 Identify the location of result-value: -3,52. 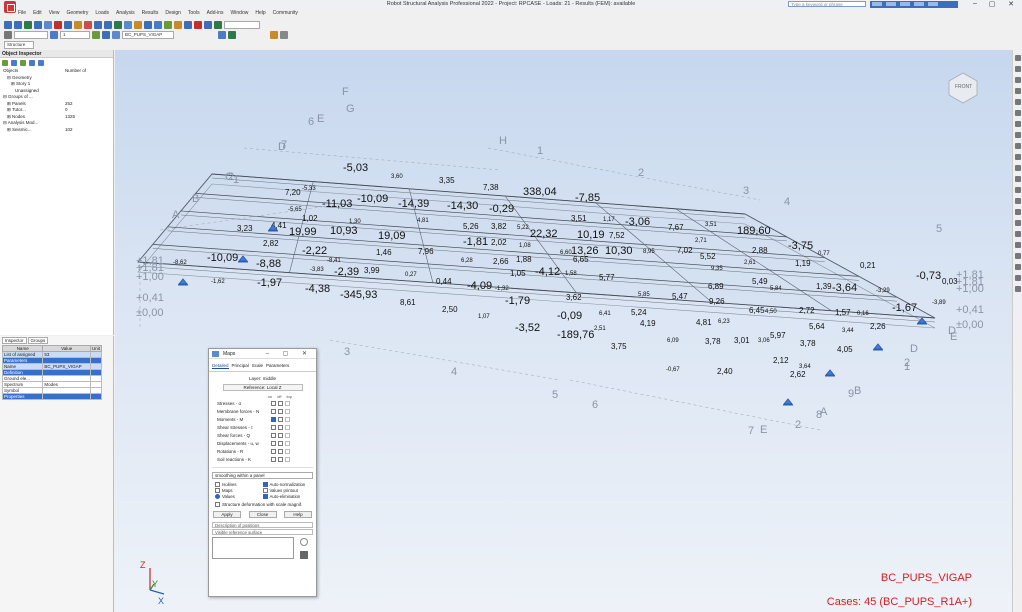
(527, 328).